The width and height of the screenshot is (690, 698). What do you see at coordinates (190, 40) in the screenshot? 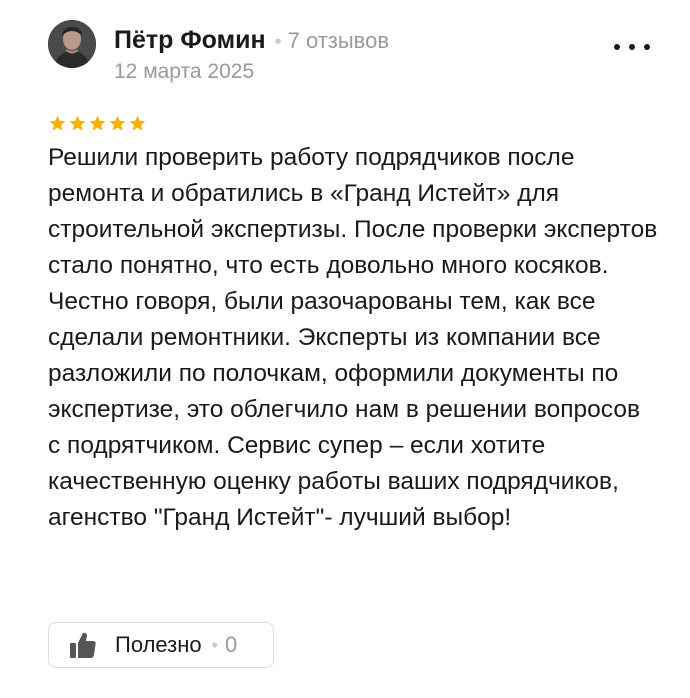
I see `author-name: Пётр Фомин` at bounding box center [190, 40].